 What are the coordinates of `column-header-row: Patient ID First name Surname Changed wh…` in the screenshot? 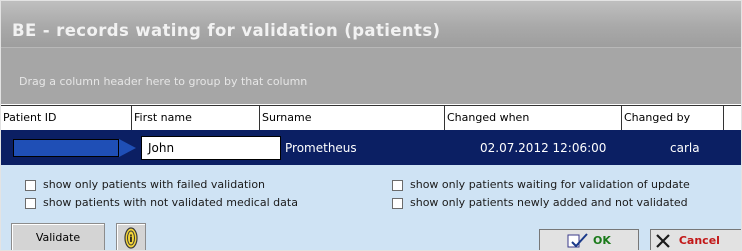 It's located at (371, 118).